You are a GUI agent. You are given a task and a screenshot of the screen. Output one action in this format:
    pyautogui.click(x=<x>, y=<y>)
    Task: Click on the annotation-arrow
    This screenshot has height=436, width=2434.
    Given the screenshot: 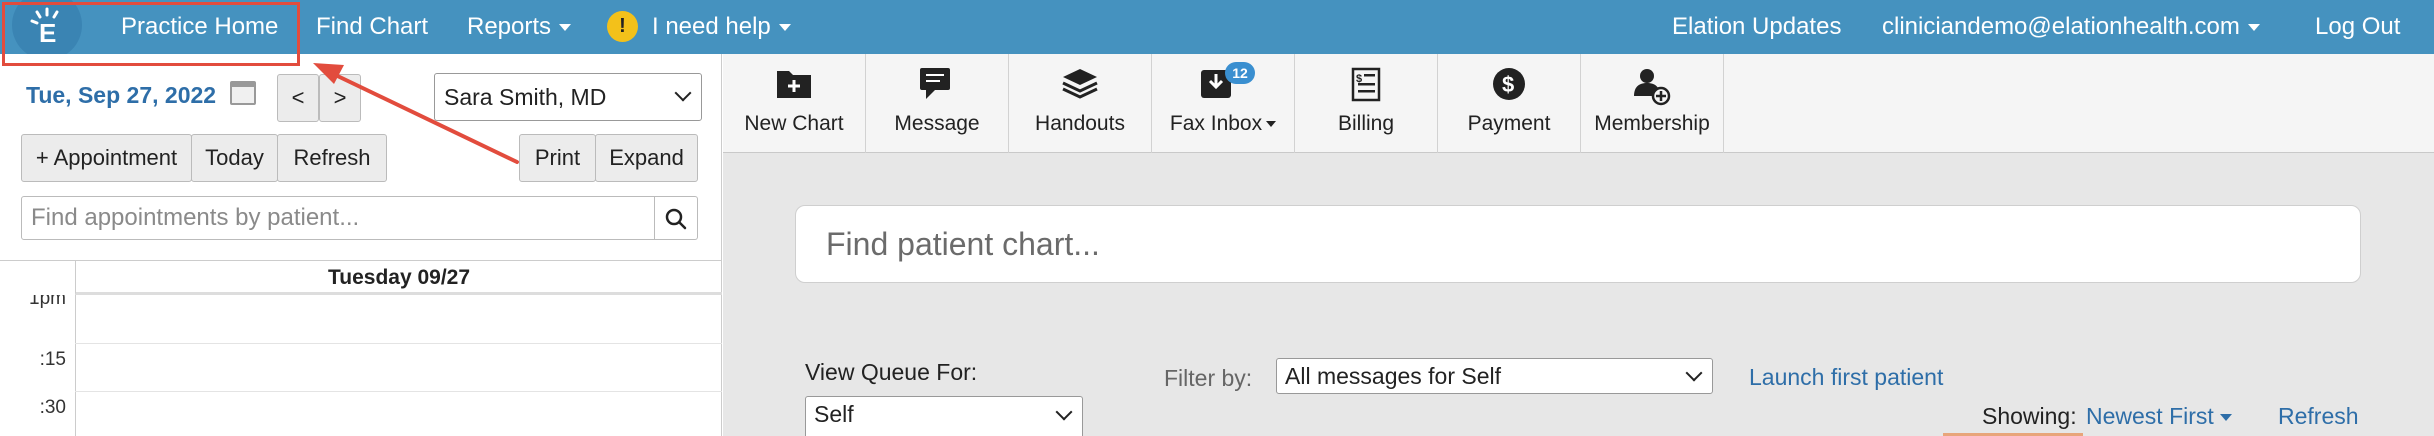 What is the action you would take?
    pyautogui.click(x=416, y=113)
    